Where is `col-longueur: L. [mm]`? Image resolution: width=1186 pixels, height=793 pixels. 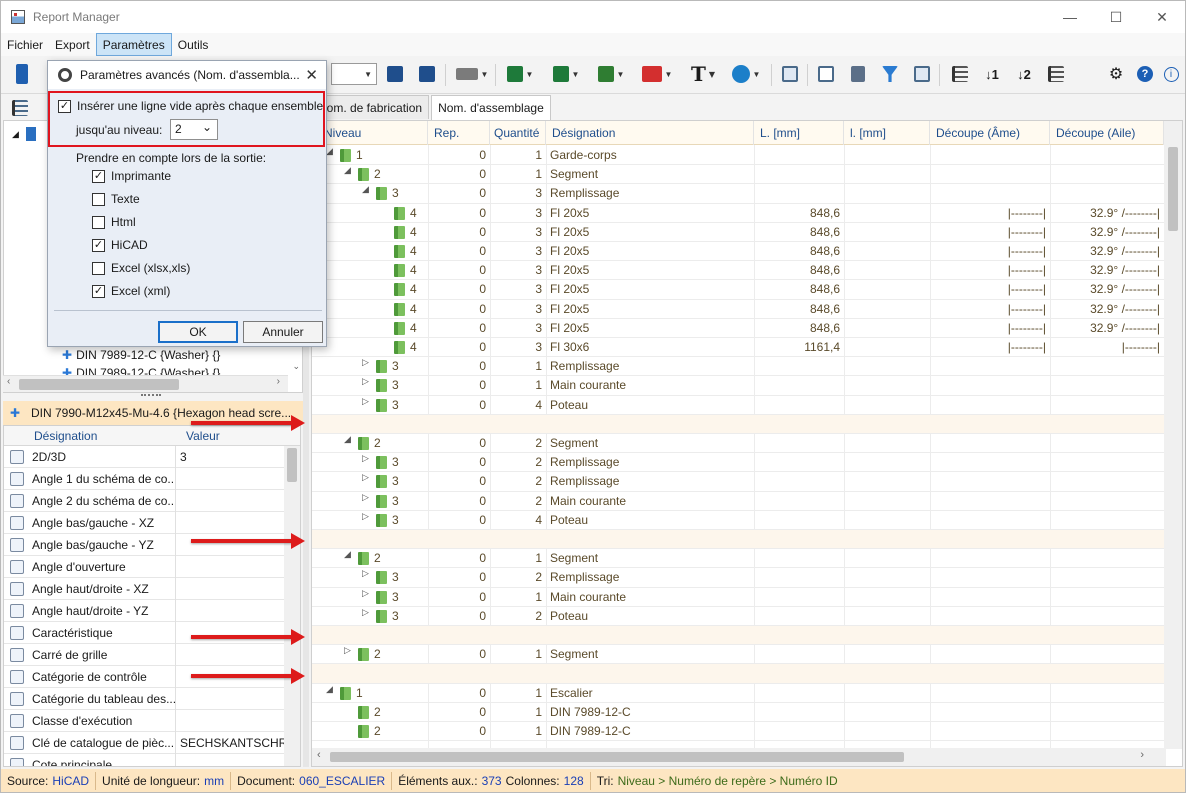
col-longueur: L. [mm] is located at coordinates (799, 133).